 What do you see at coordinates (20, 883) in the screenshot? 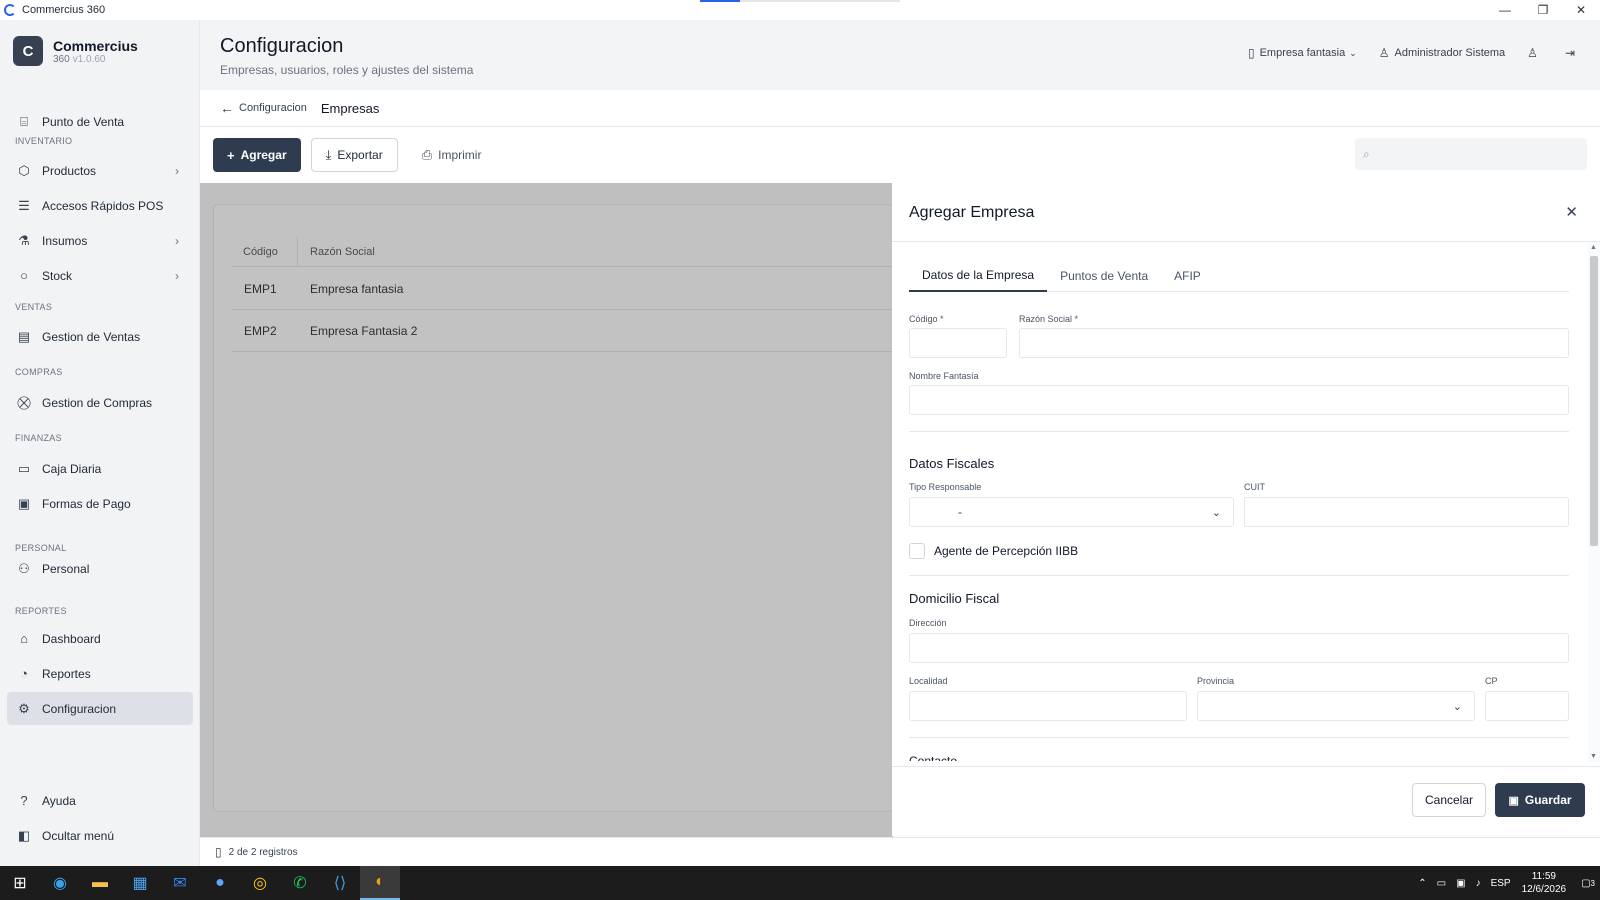
I see `windows-start-icon: ⊞` at bounding box center [20, 883].